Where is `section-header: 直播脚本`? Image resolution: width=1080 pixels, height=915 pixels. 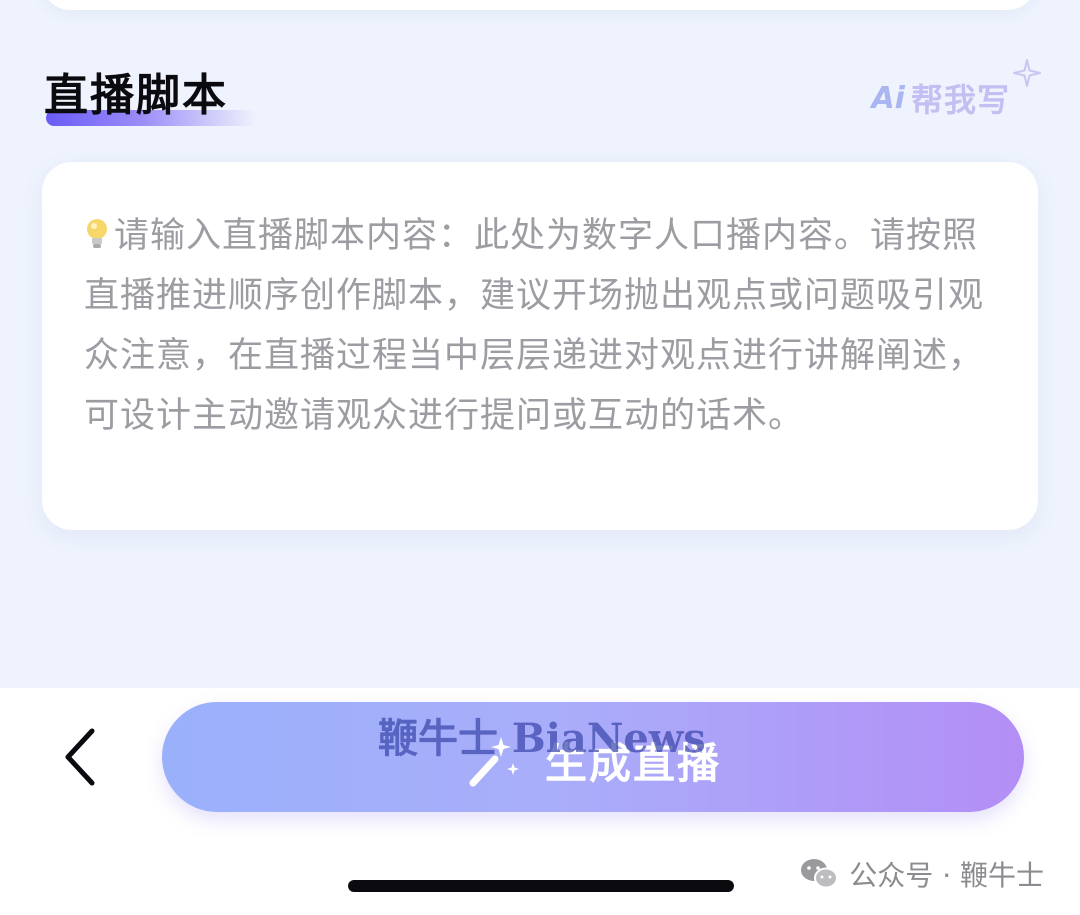 section-header: 直播脚本 is located at coordinates (150, 98).